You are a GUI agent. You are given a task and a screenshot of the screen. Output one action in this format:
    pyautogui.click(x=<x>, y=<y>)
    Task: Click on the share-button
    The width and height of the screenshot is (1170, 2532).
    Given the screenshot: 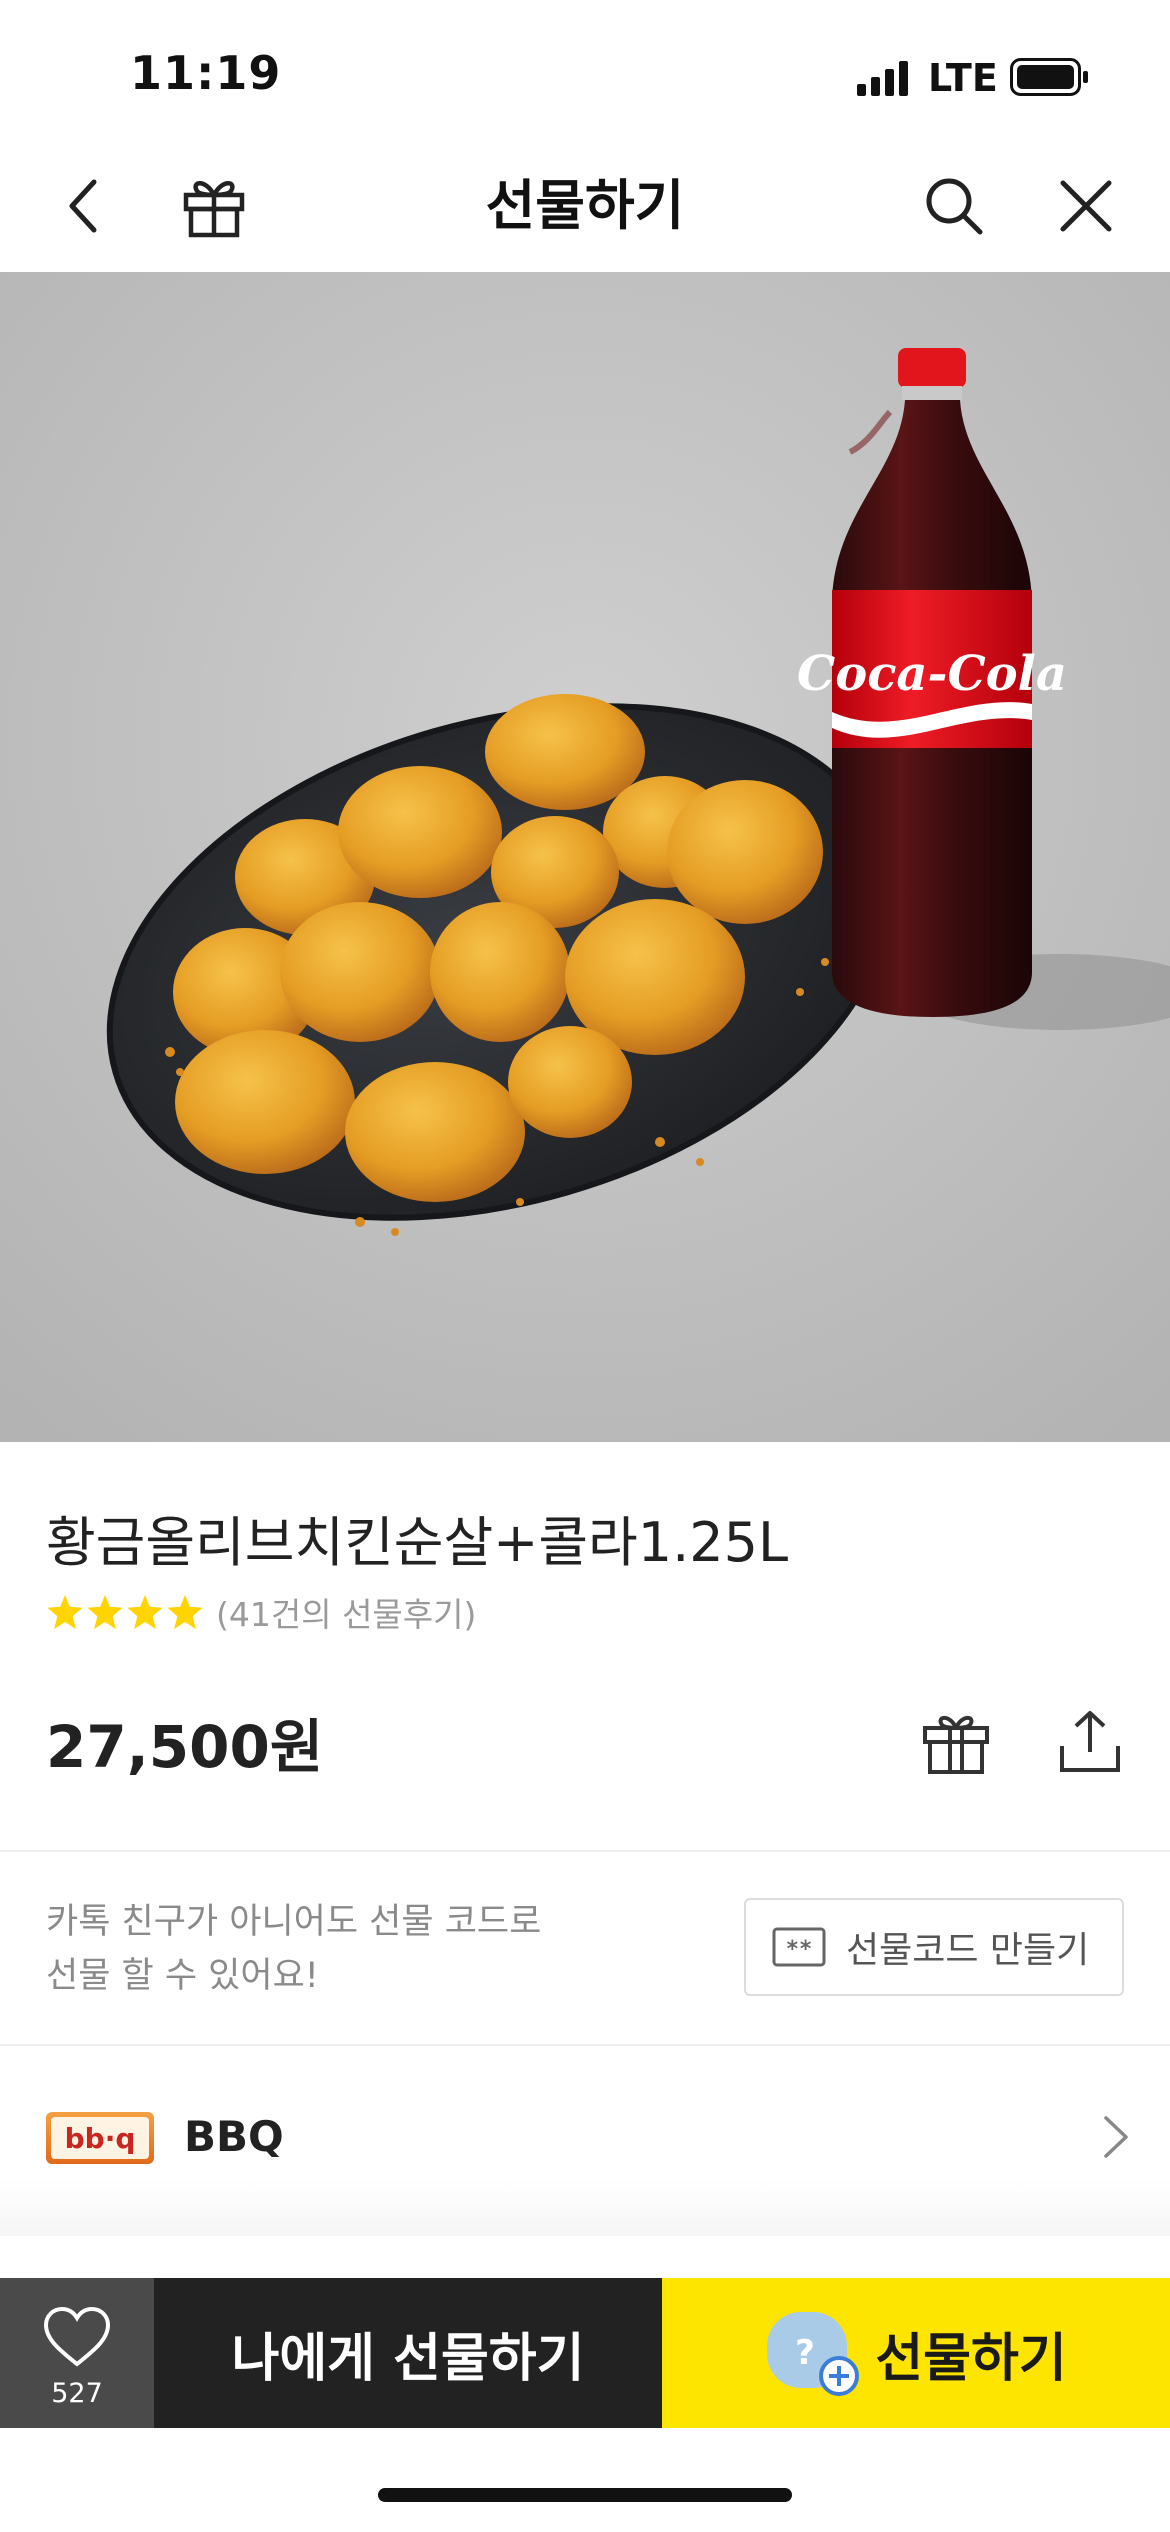 What is the action you would take?
    pyautogui.click(x=1090, y=1742)
    